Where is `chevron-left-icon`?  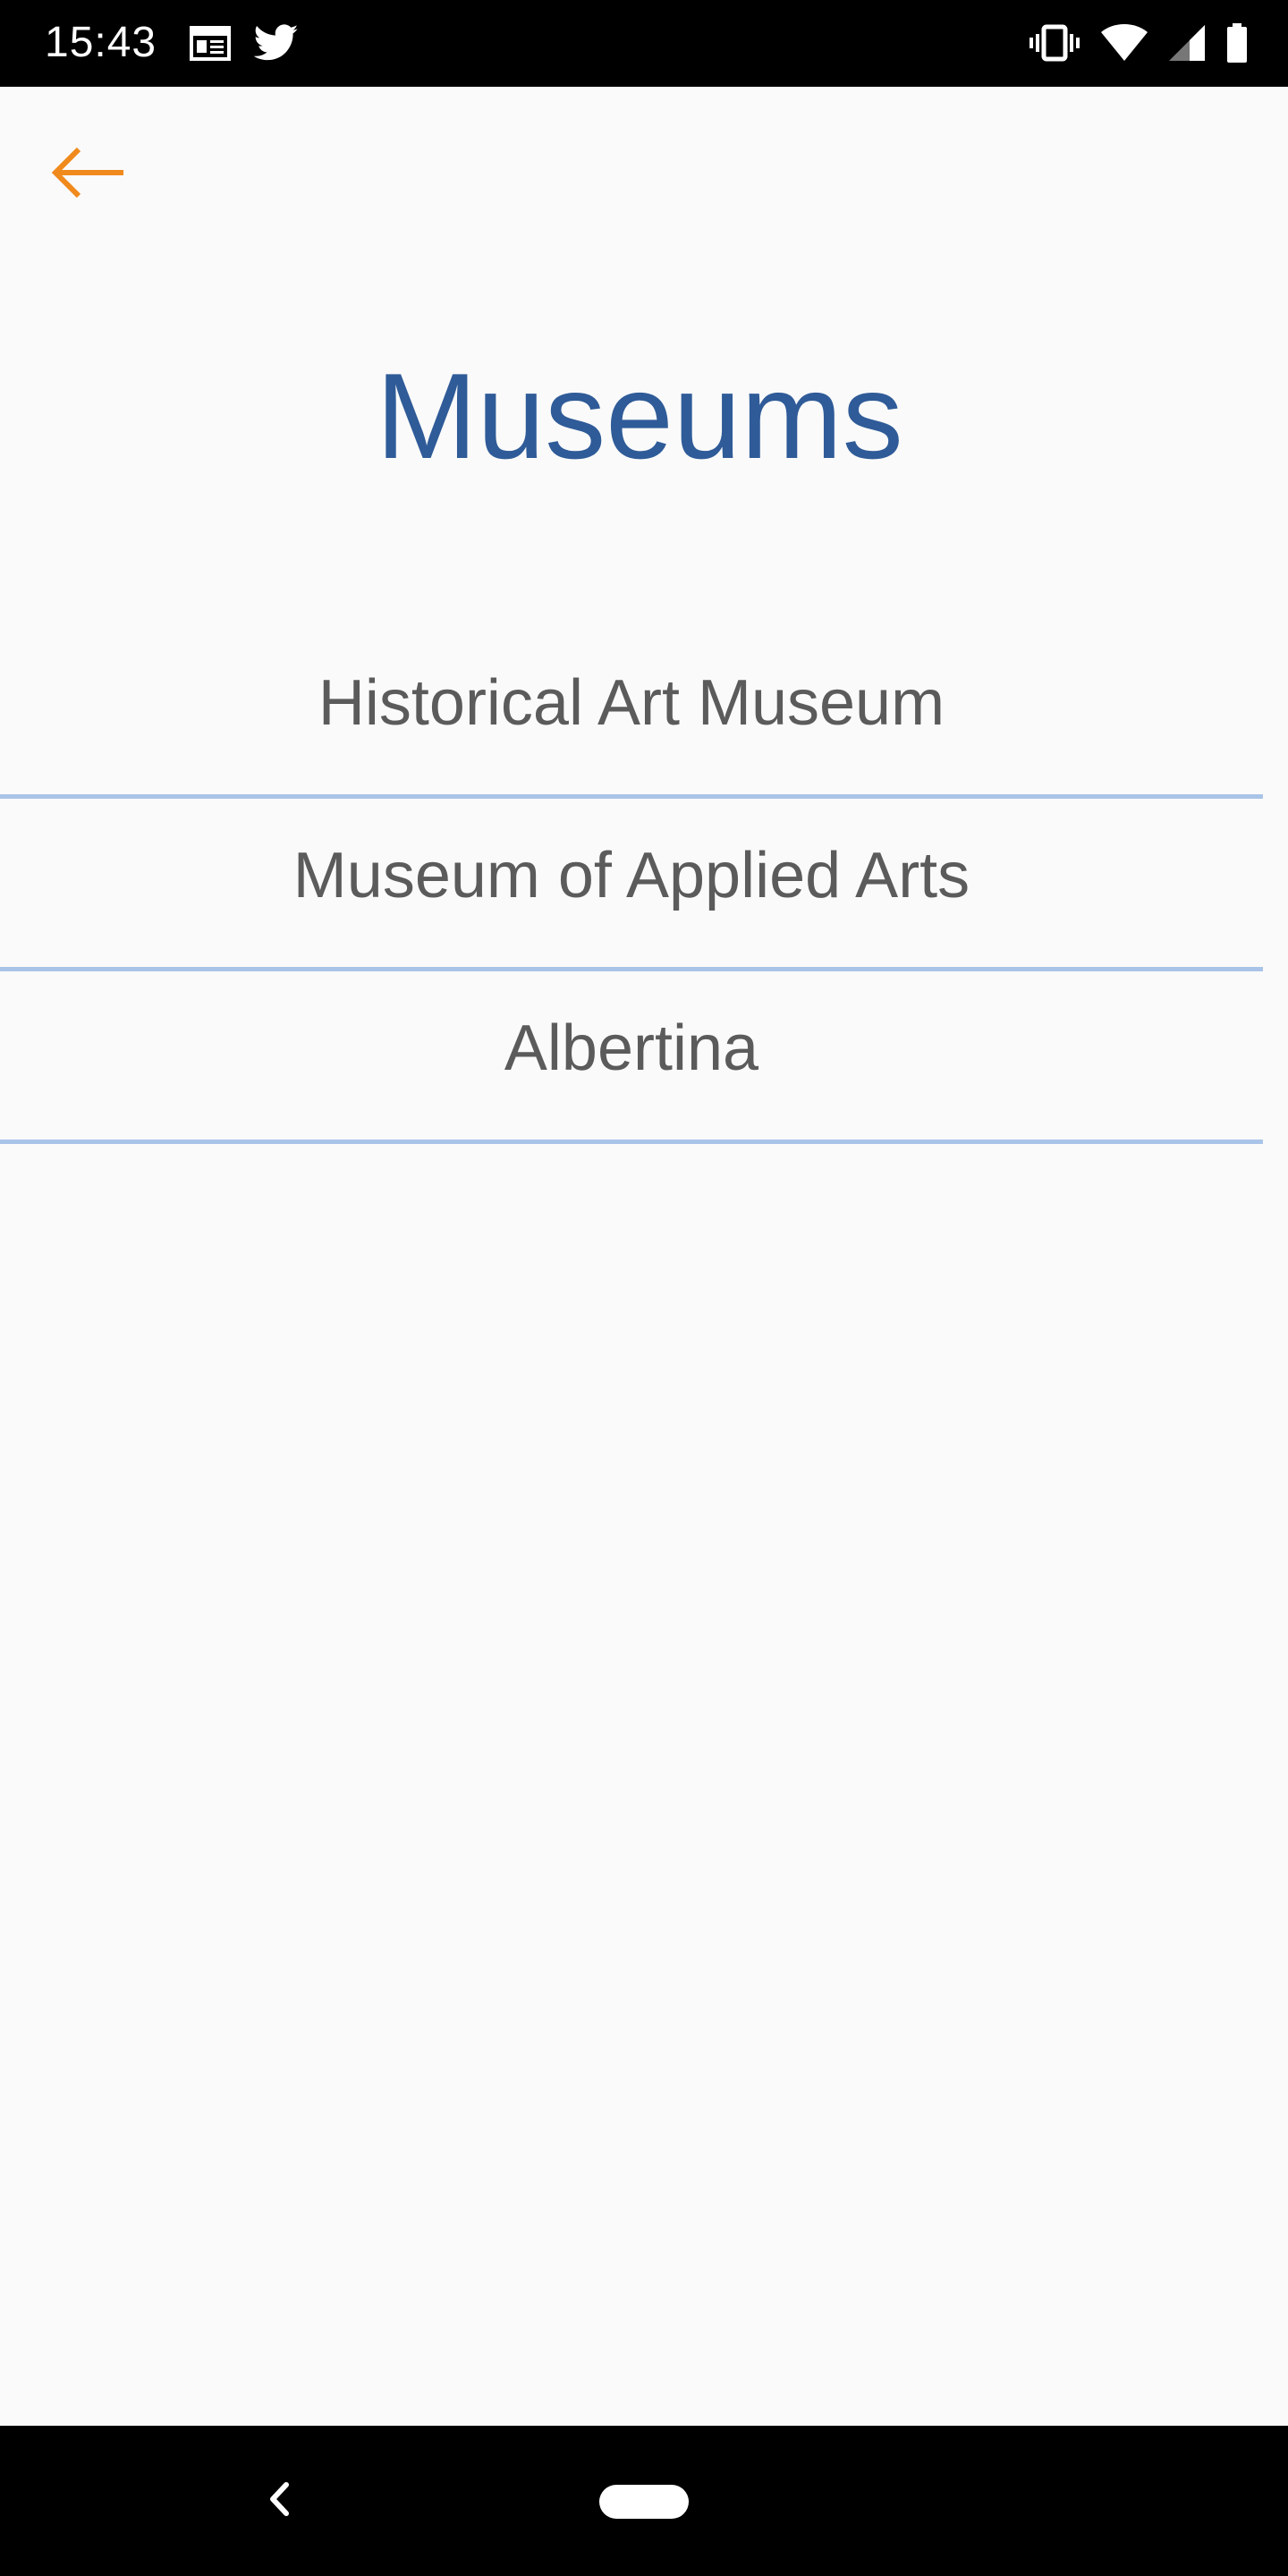
chevron-left-icon is located at coordinates (279, 2501).